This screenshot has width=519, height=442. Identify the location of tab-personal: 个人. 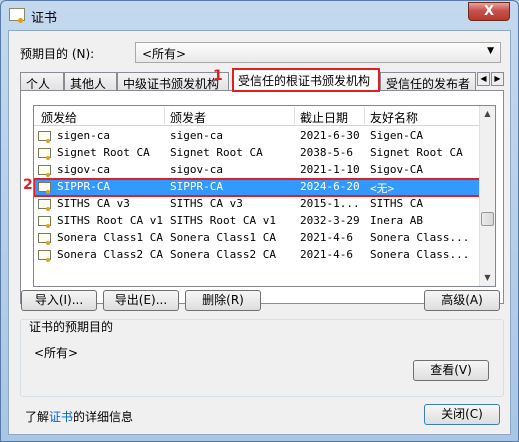
(42, 81).